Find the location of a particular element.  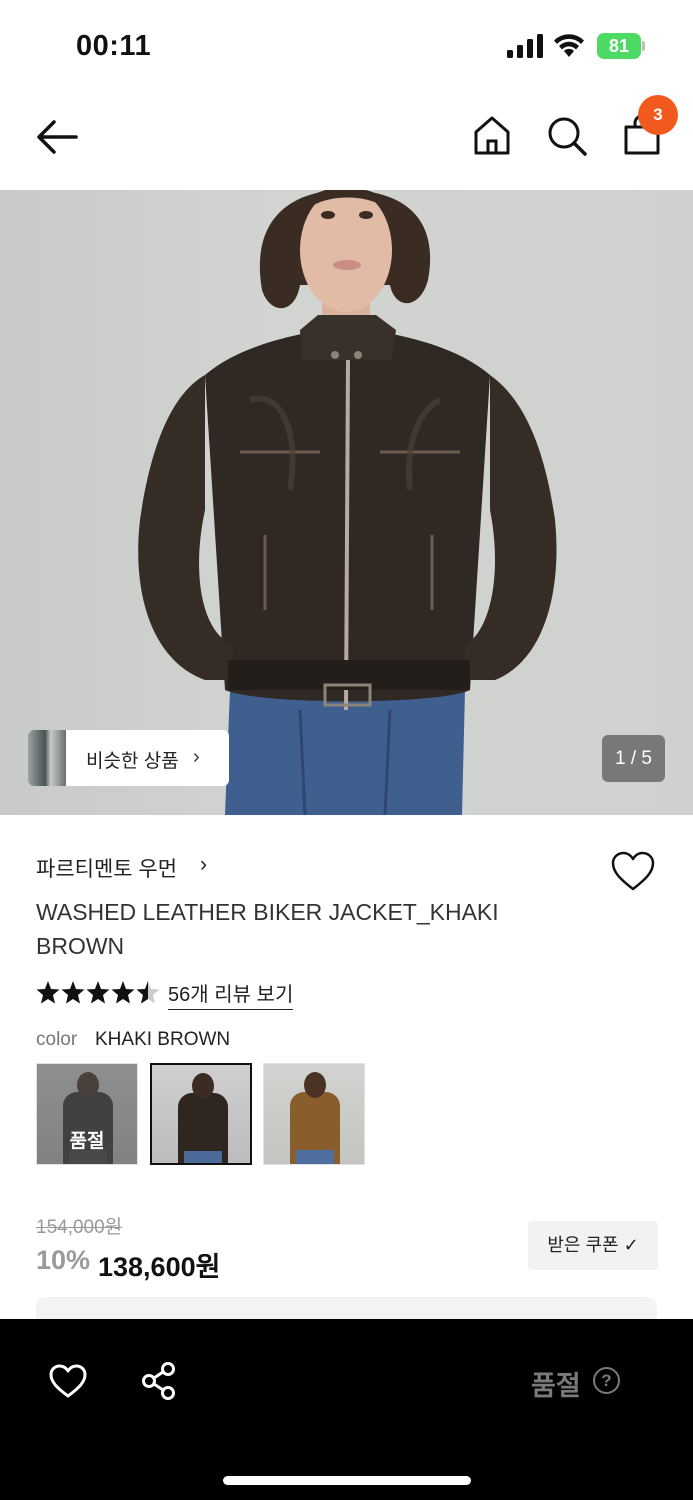

sale-price: 138,600원 is located at coordinates (159, 1267).